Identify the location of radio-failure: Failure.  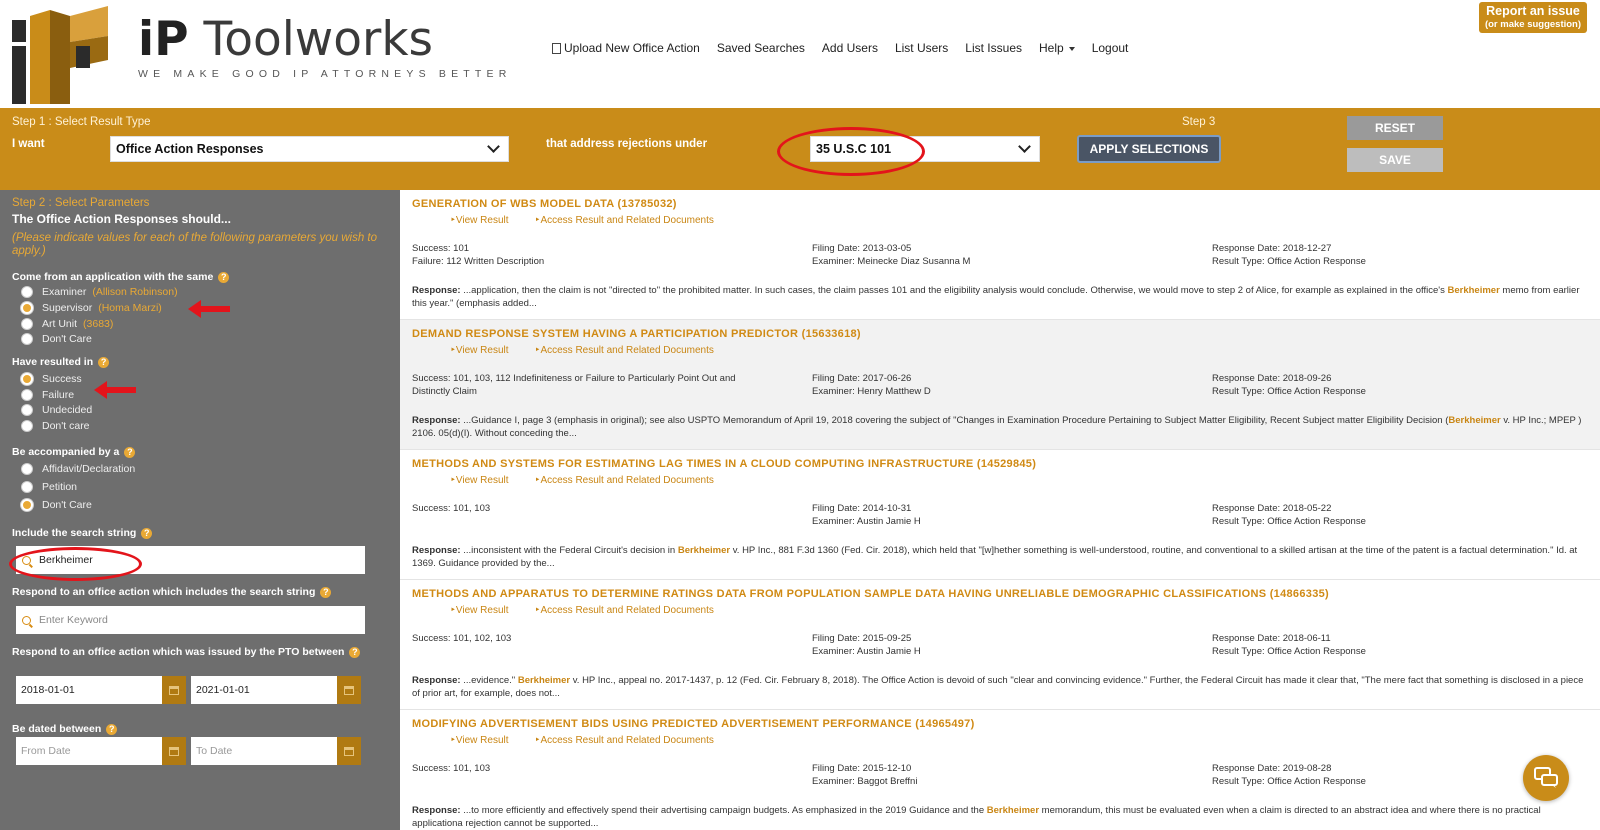
(47, 395).